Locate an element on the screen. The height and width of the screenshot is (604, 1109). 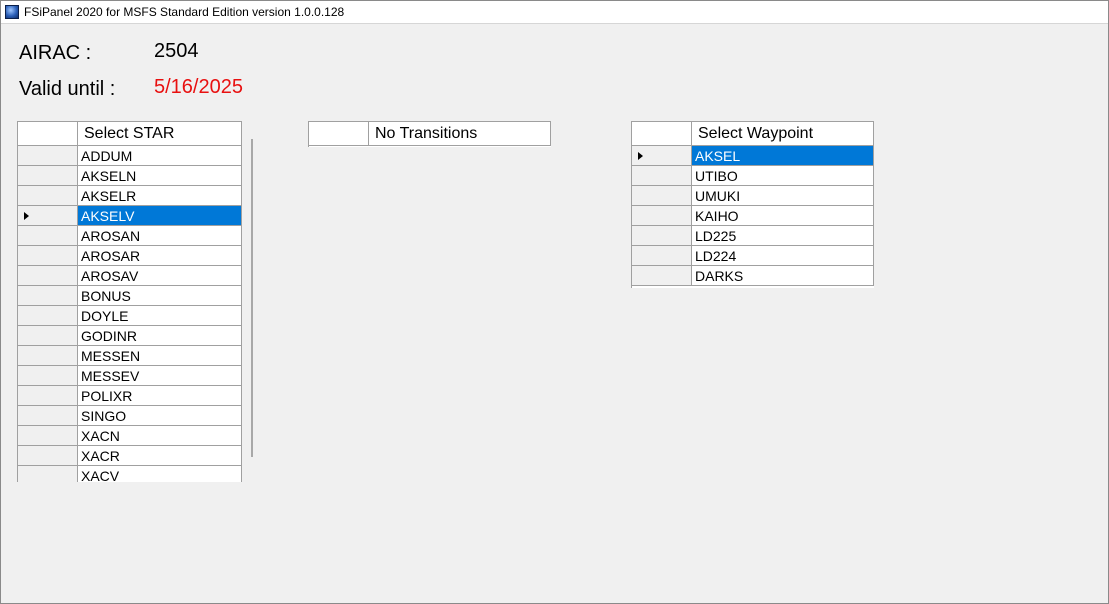
airac-label: AIRAC : is located at coordinates (55, 53).